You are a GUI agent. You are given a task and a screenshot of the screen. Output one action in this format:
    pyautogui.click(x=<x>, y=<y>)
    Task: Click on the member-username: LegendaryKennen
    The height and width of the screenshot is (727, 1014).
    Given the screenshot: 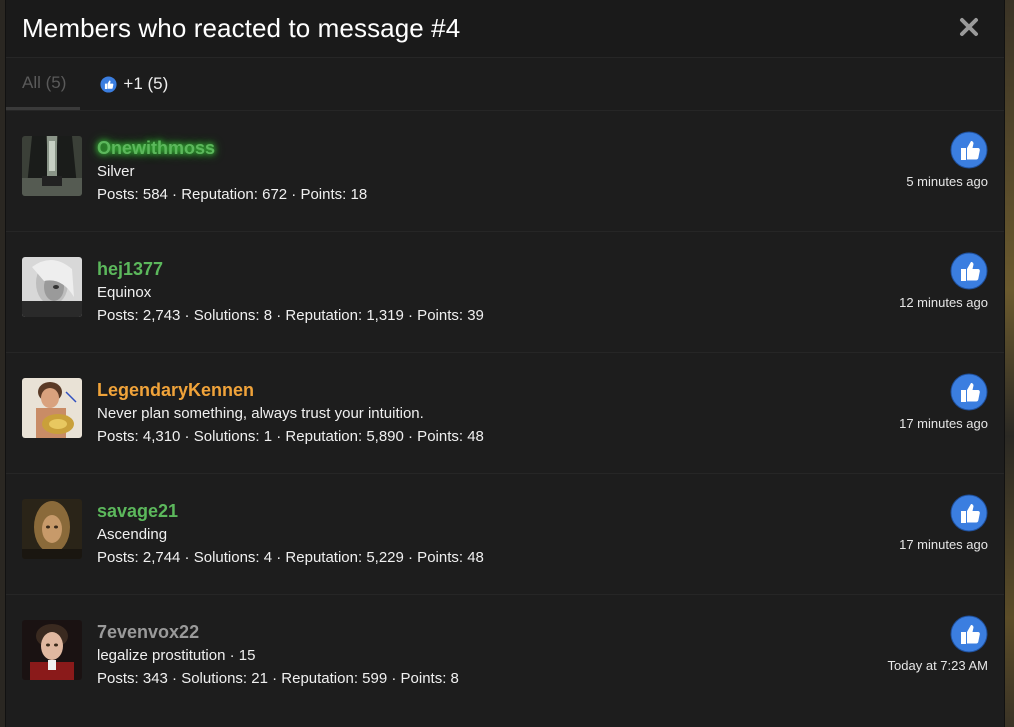 What is the action you would take?
    pyautogui.click(x=175, y=390)
    